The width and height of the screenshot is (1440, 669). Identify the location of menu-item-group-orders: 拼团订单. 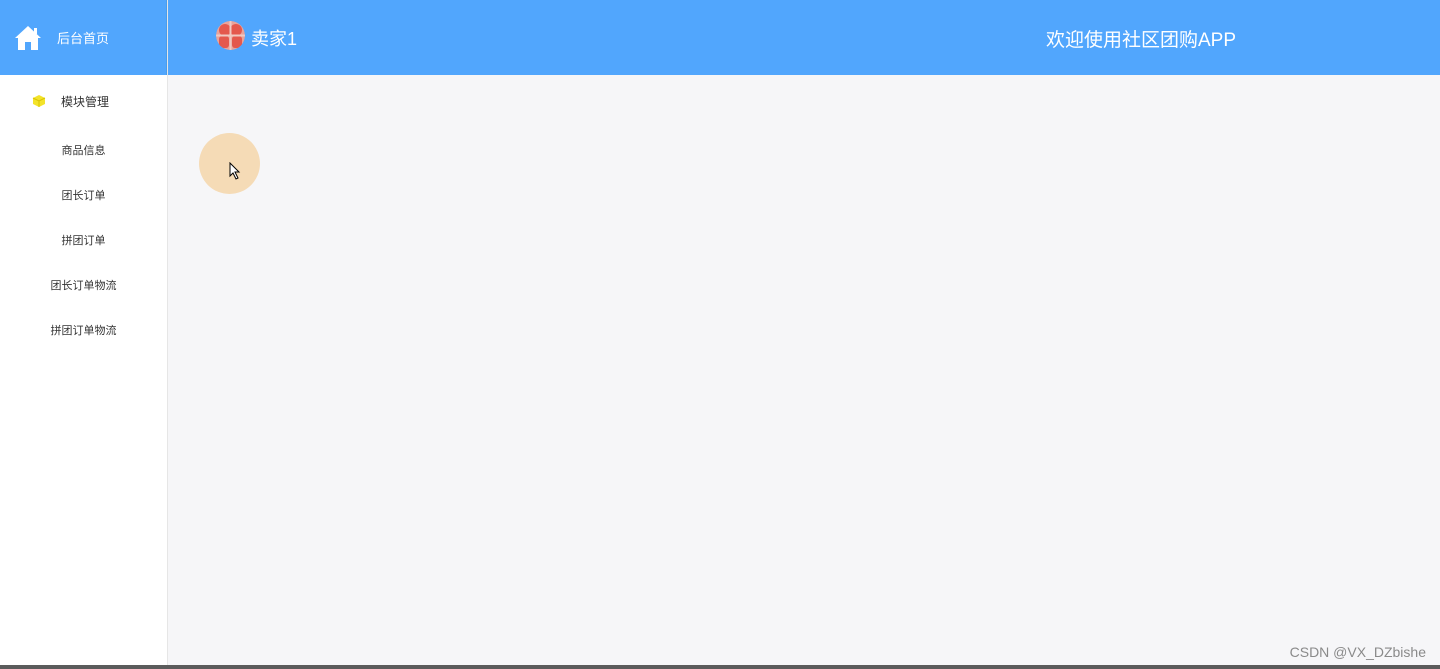
(83, 239).